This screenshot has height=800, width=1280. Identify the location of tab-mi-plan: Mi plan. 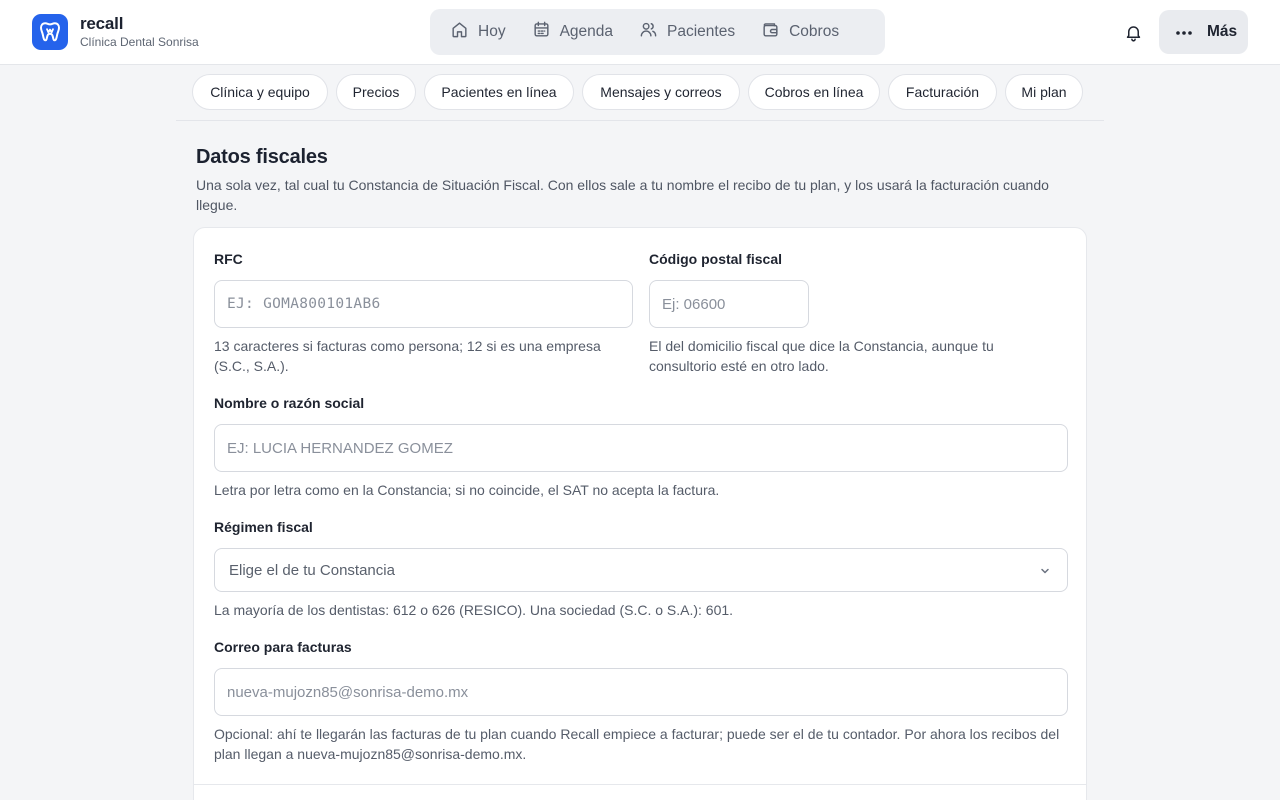
(1044, 92).